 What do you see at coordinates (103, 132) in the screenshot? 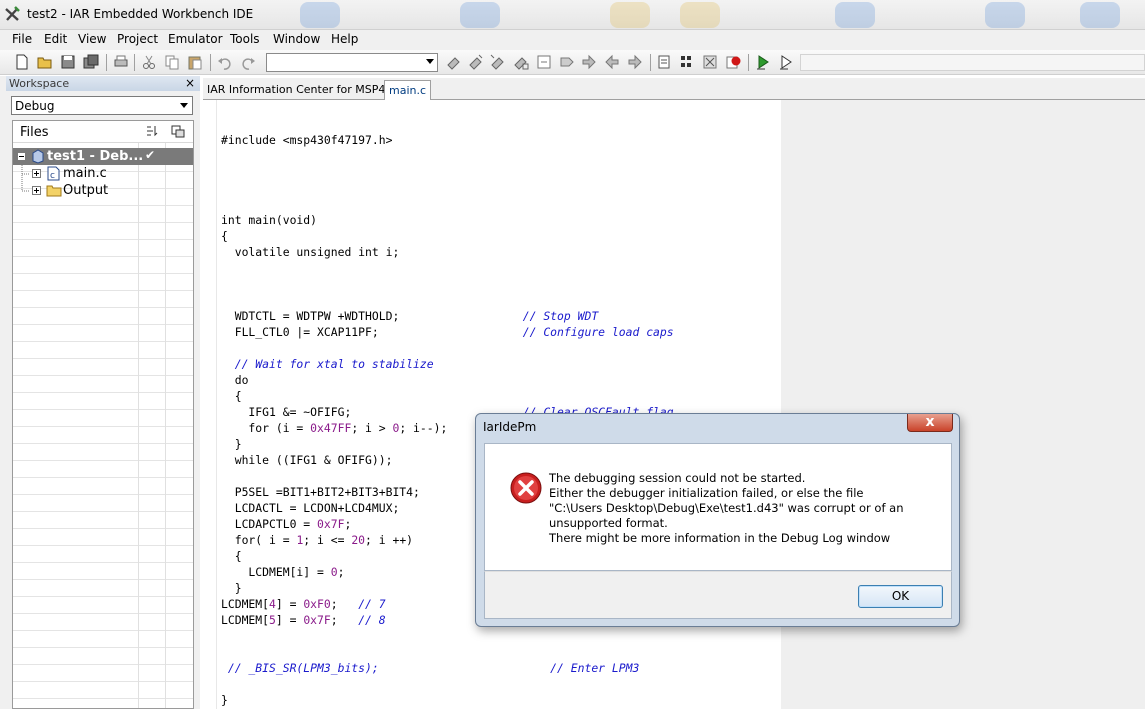
I see `files-column-header: Files` at bounding box center [103, 132].